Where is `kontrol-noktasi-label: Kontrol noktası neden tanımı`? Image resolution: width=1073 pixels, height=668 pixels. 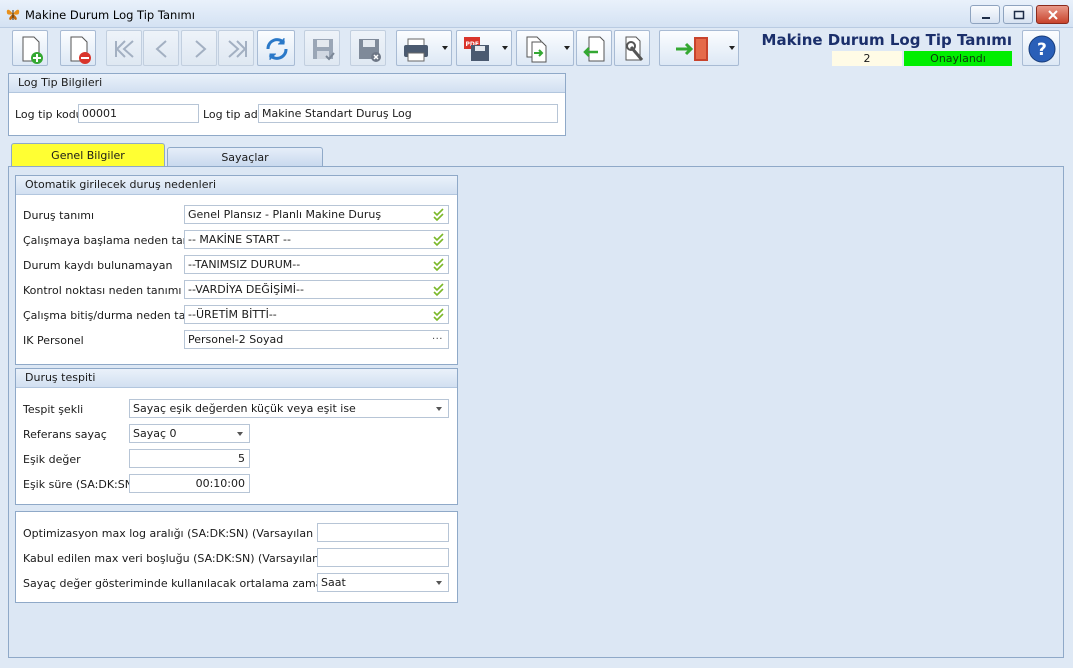 kontrol-noktasi-label: Kontrol noktası neden tanımı is located at coordinates (102, 290).